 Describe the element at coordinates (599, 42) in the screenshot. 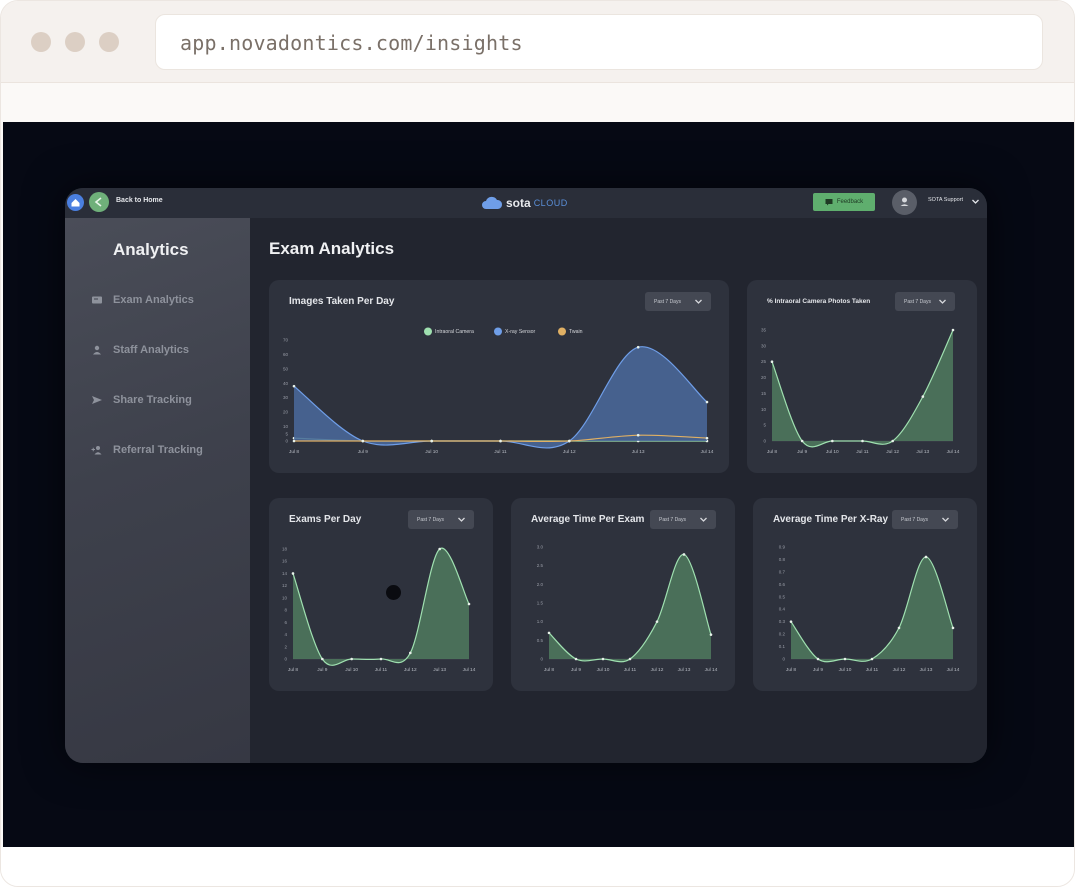

I see `address-bar: app.novadontics.com/insights` at that location.